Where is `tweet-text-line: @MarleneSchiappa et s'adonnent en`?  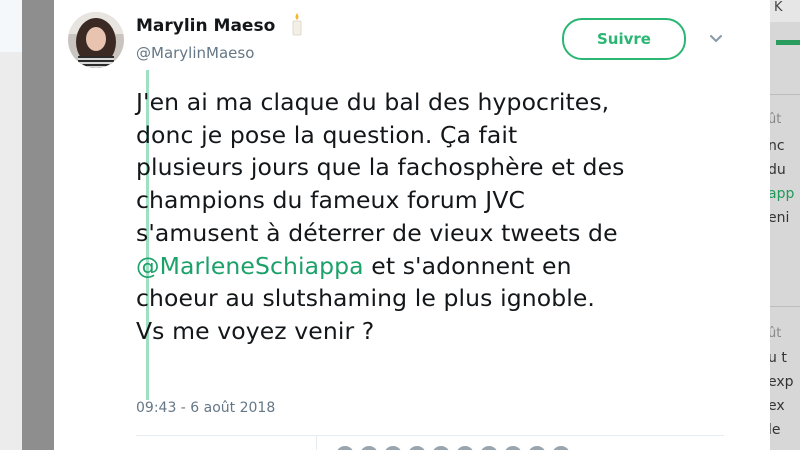
tweet-text-line: @MarleneSchiappa et s'adonnent en is located at coordinates (436, 266).